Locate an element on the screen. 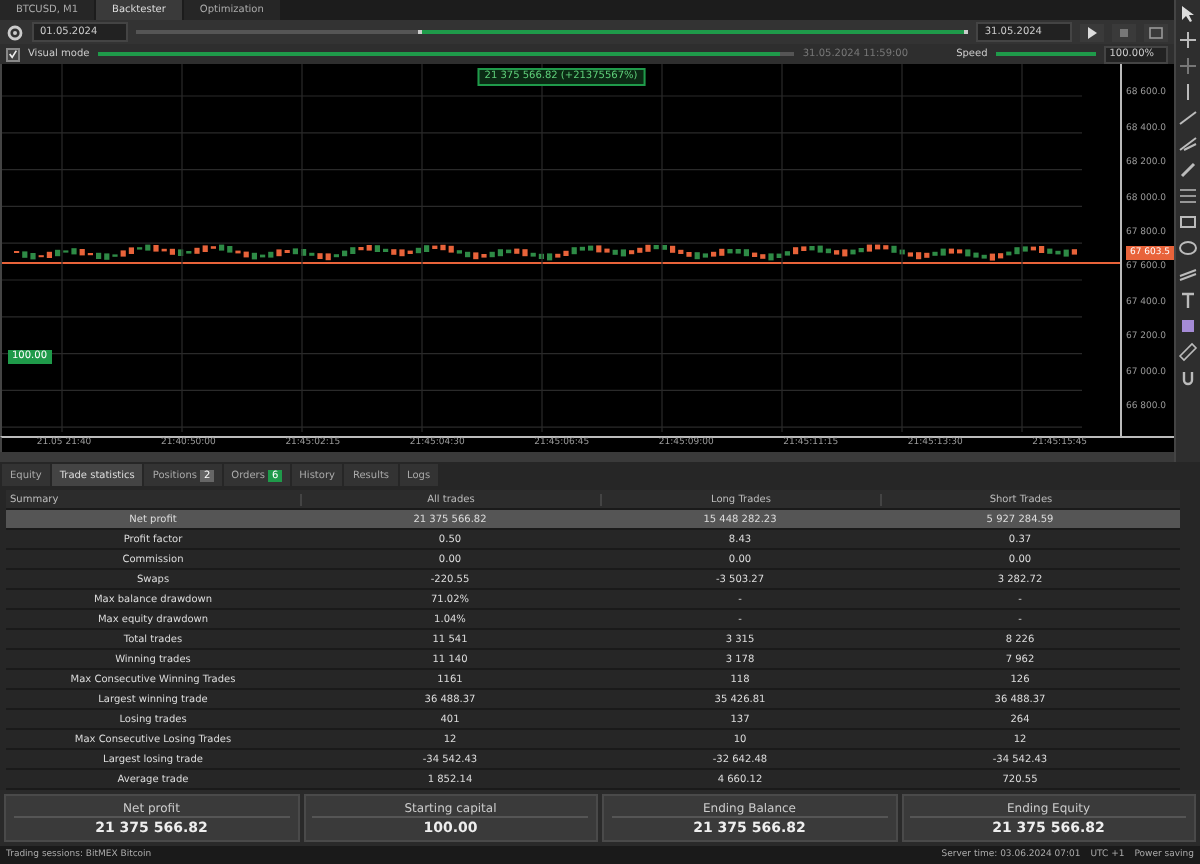  ellipse-icon is located at coordinates (1188, 248).